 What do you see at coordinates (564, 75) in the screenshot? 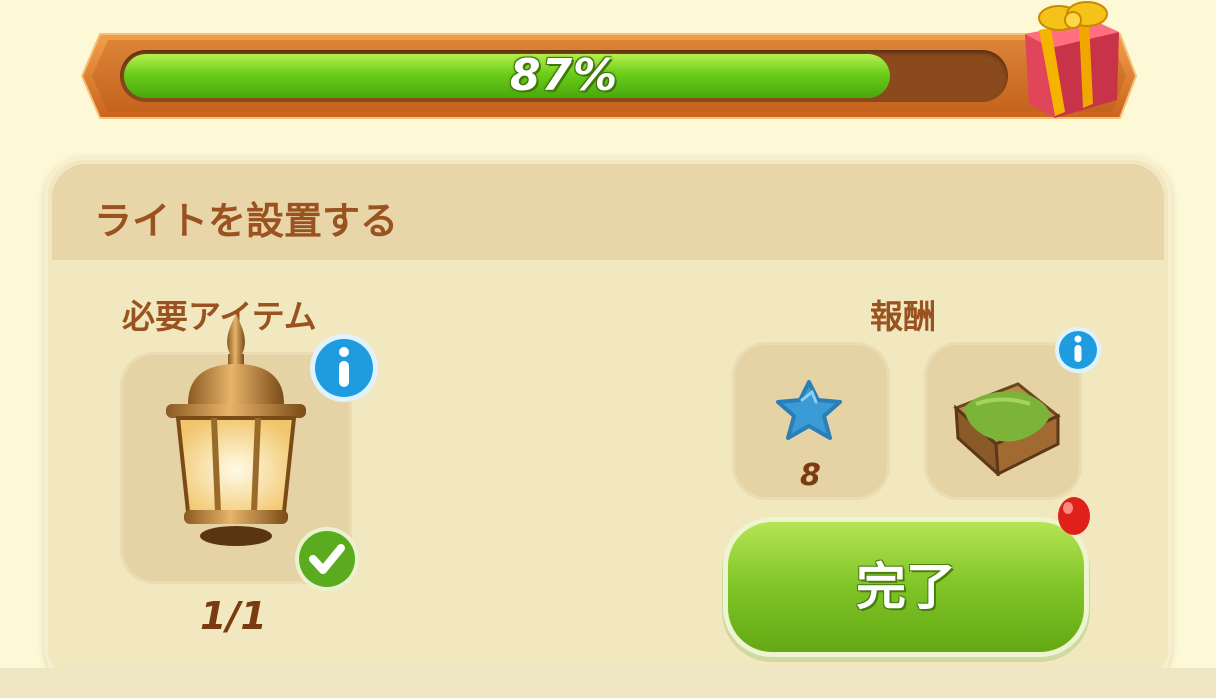
I see `progress-label: 87%` at bounding box center [564, 75].